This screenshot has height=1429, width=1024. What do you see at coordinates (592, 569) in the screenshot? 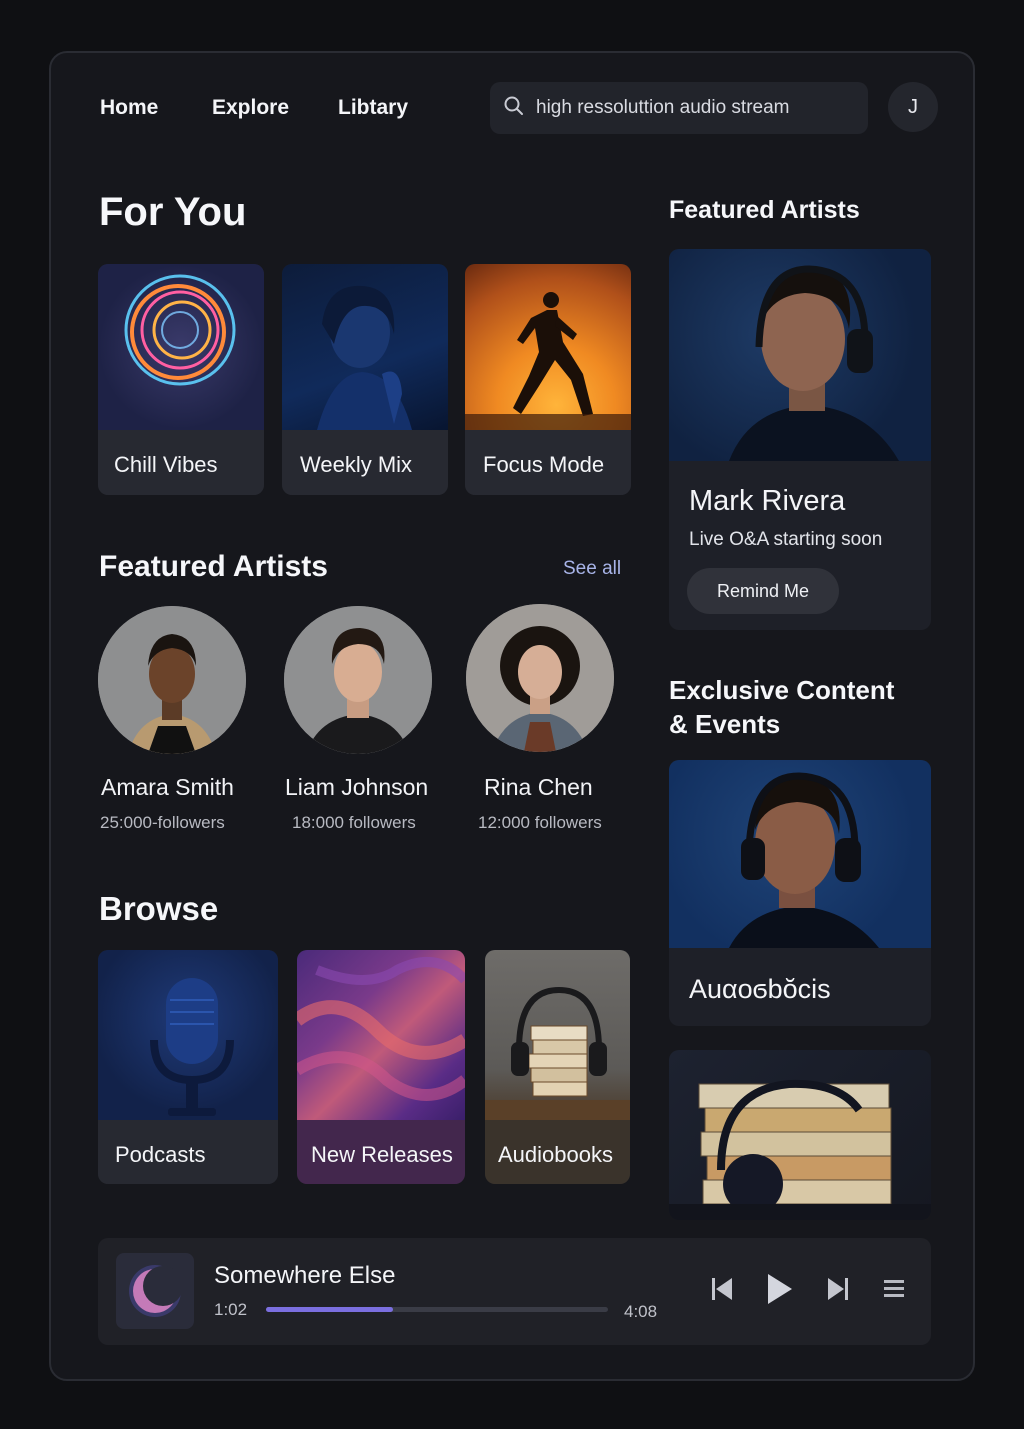
I see `see-all-link: See all` at bounding box center [592, 569].